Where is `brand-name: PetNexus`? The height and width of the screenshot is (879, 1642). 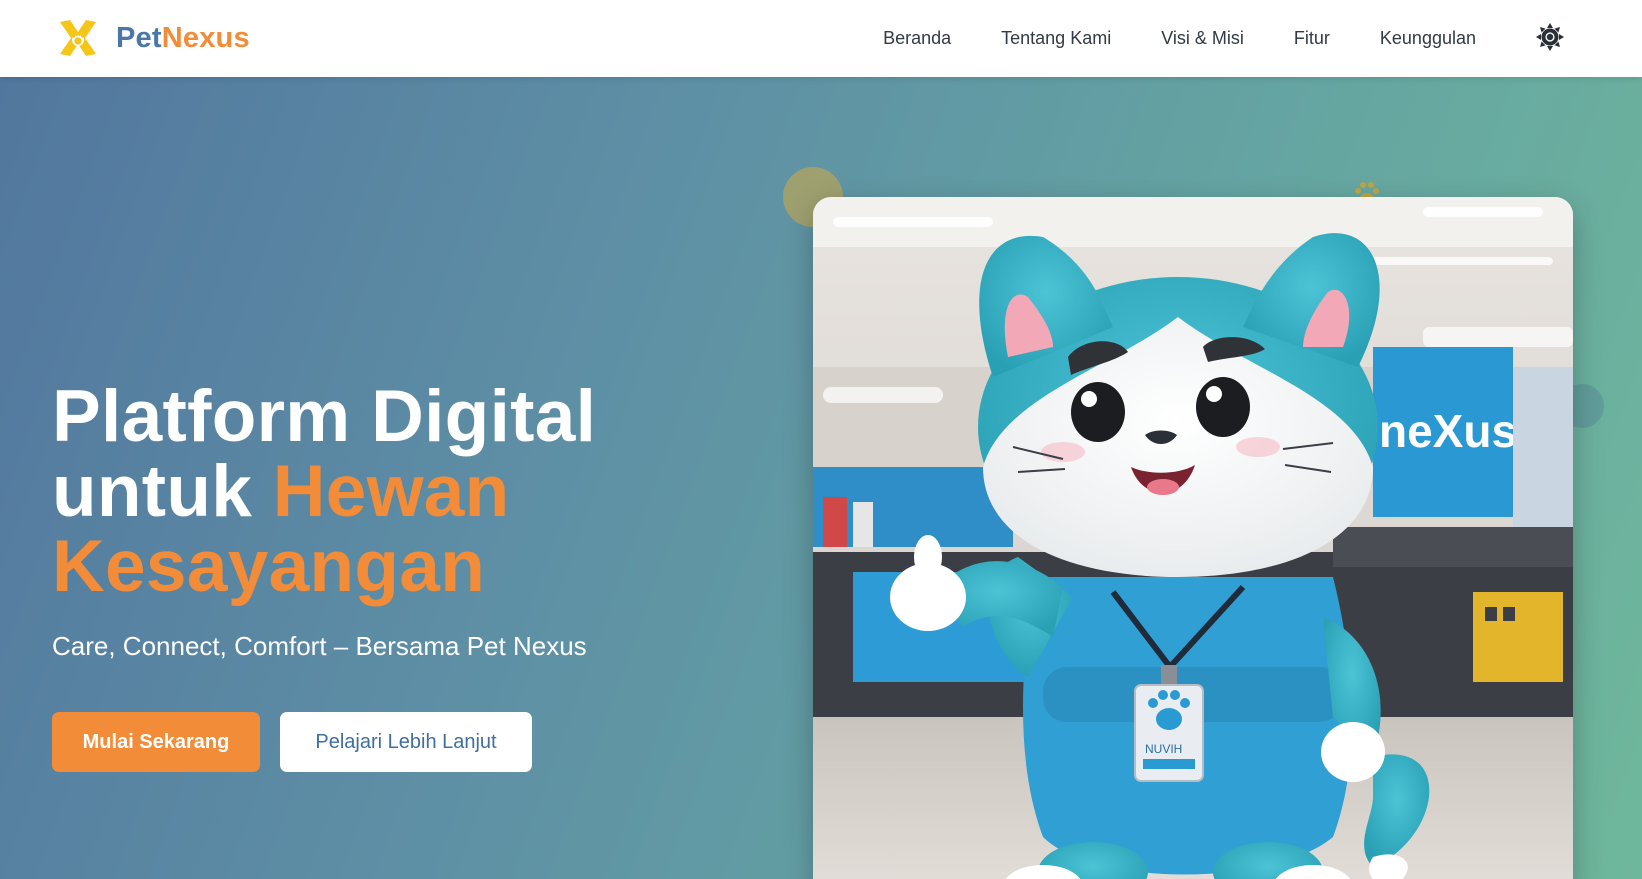
brand-name: PetNexus is located at coordinates (183, 38).